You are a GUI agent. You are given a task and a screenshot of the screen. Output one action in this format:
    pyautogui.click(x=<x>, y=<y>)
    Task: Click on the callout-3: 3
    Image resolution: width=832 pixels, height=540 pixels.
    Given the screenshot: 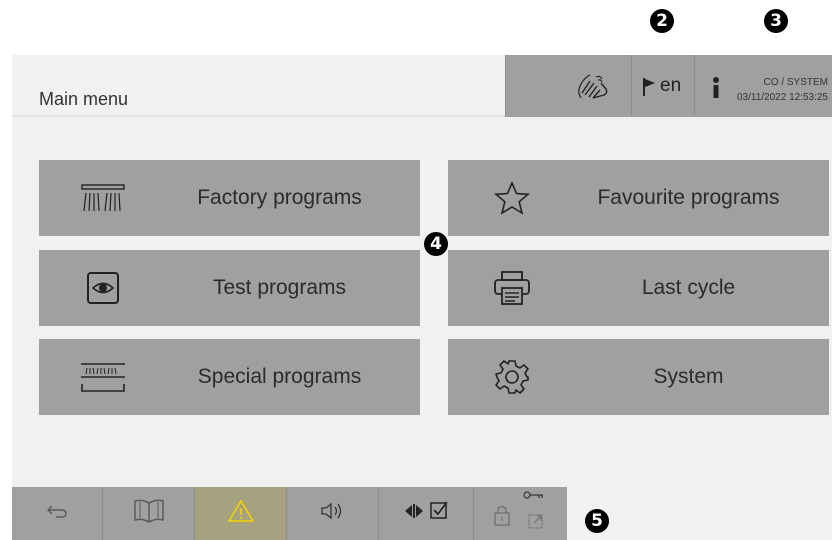 What is the action you would take?
    pyautogui.click(x=776, y=21)
    